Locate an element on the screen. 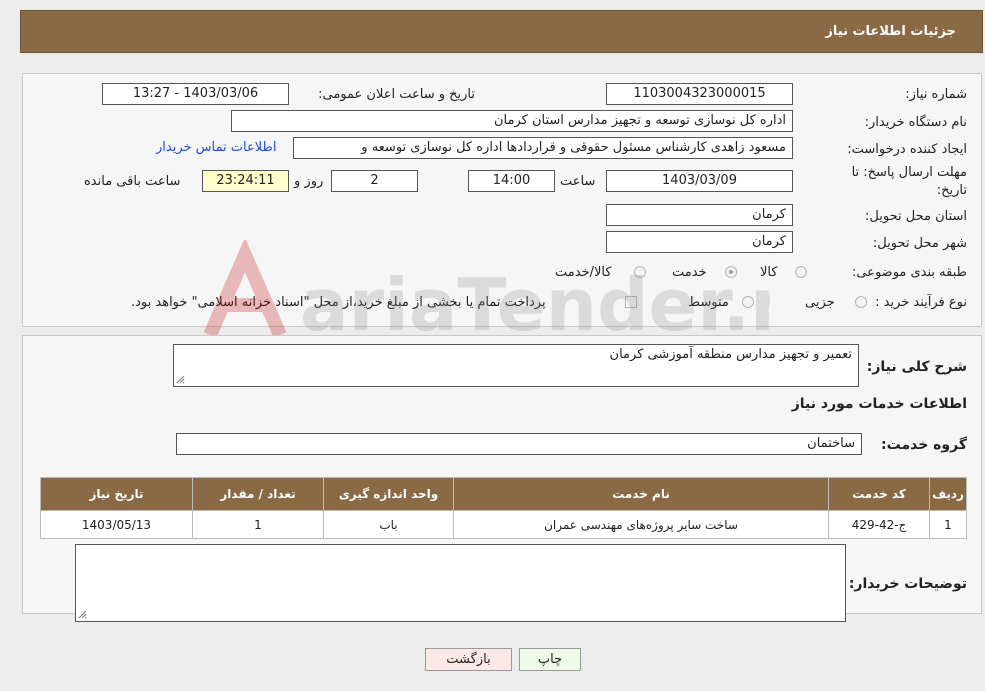 This screenshot has height=691, width=985. service-group-label: گروه خدمت: is located at coordinates (924, 445).